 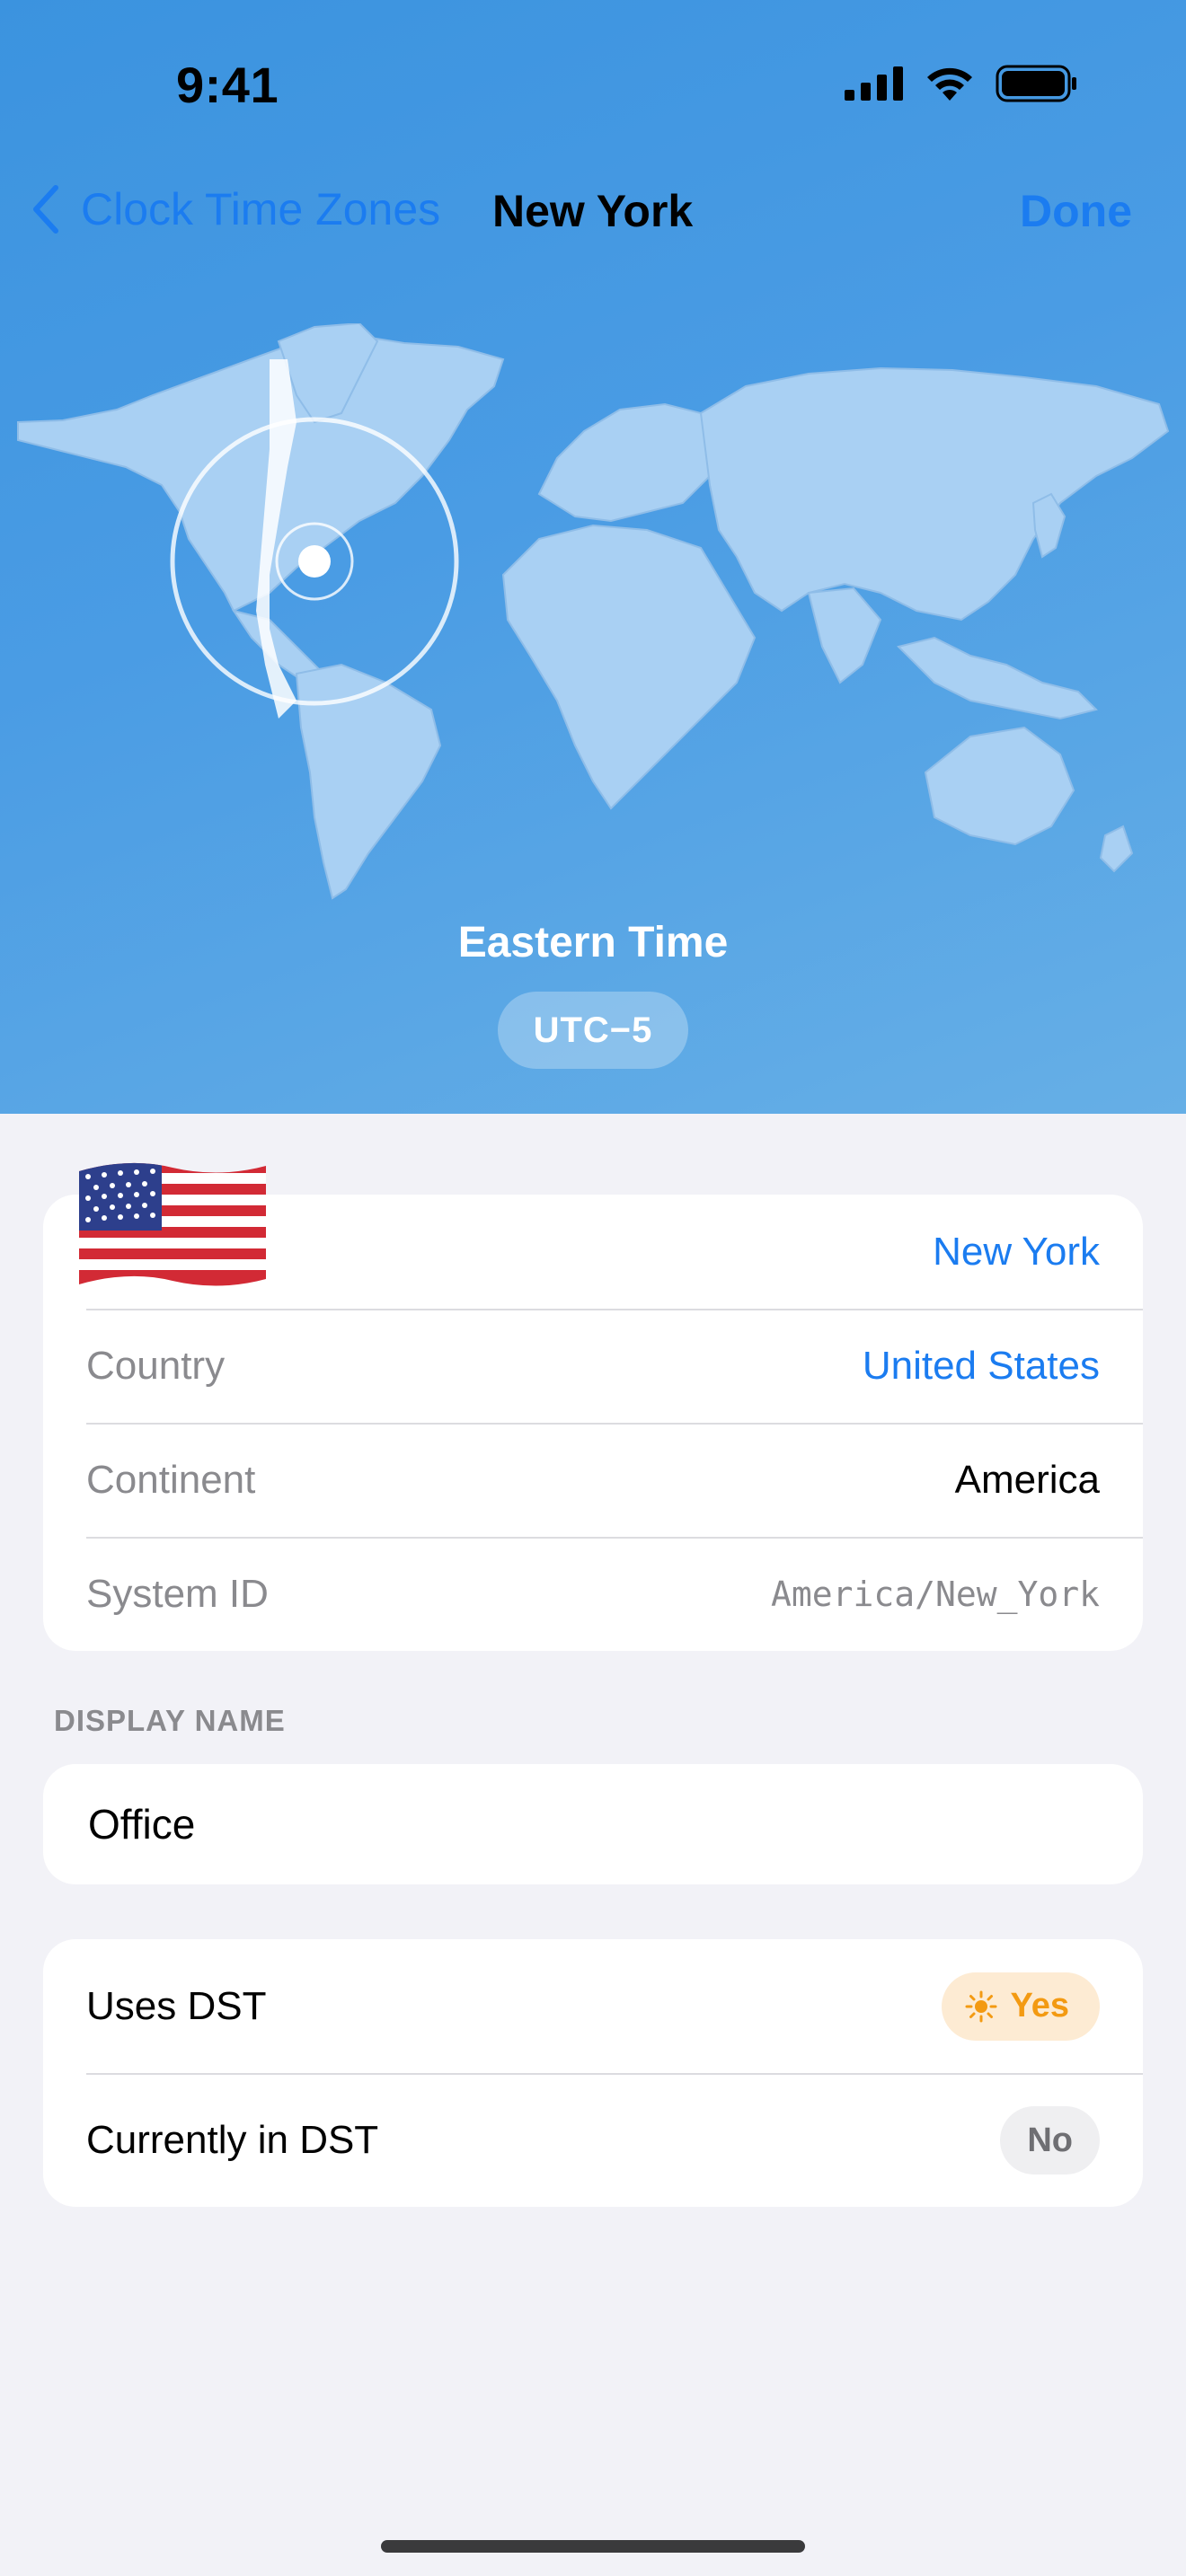 What do you see at coordinates (593, 1594) in the screenshot?
I see `system-id-row: System ID America/New_York` at bounding box center [593, 1594].